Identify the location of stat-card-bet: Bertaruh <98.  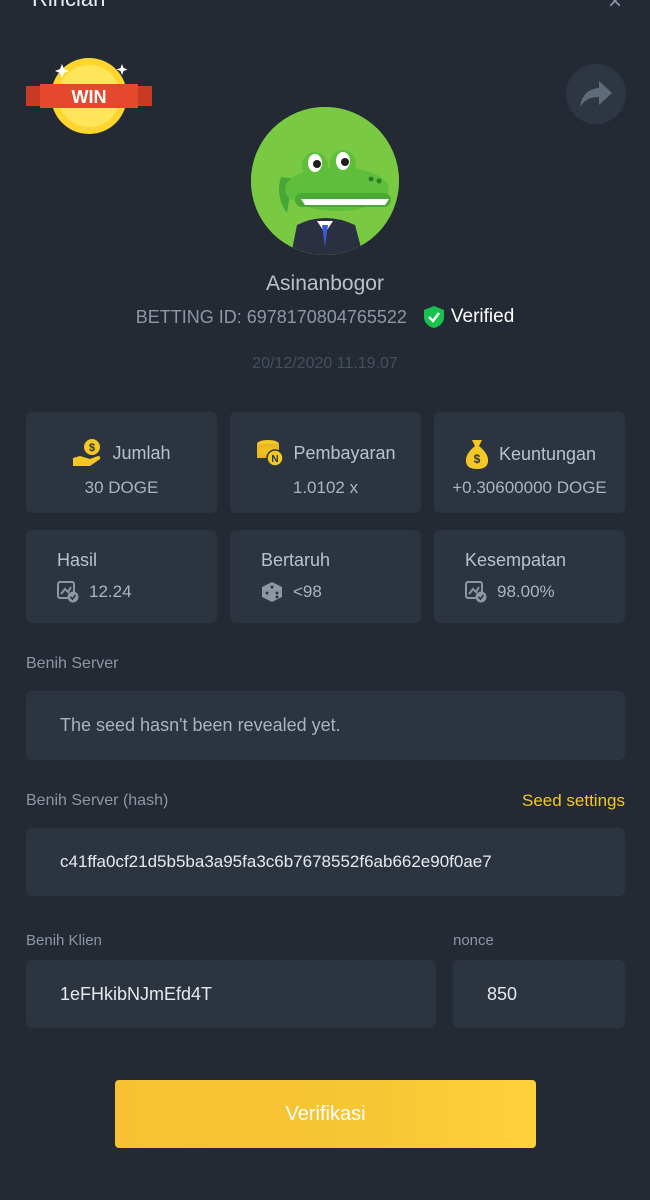
(325, 576).